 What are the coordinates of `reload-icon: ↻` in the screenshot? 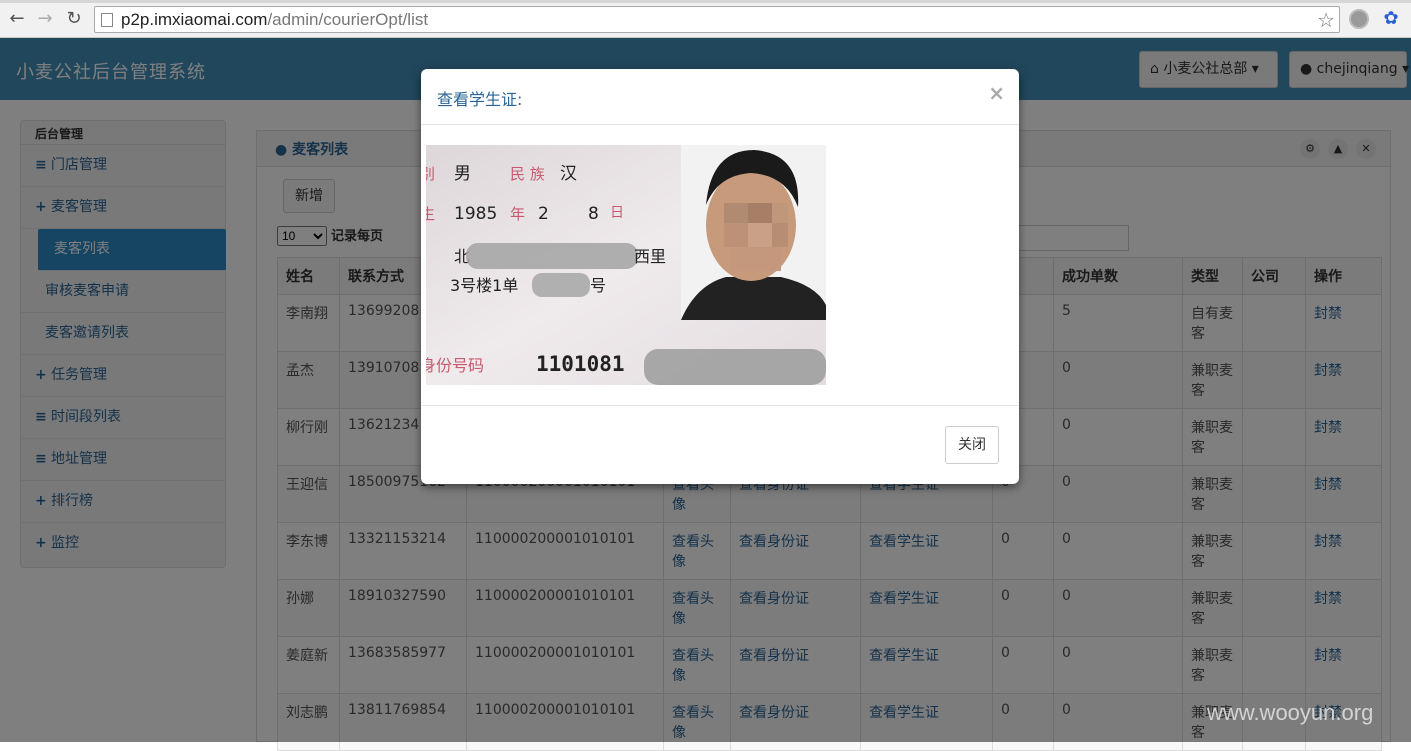 It's located at (74, 19).